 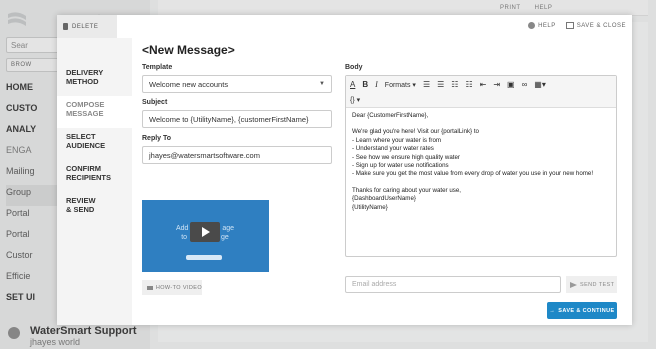 What do you see at coordinates (178, 287) in the screenshot?
I see `how-to-label: HOW-TO VIDEO` at bounding box center [178, 287].